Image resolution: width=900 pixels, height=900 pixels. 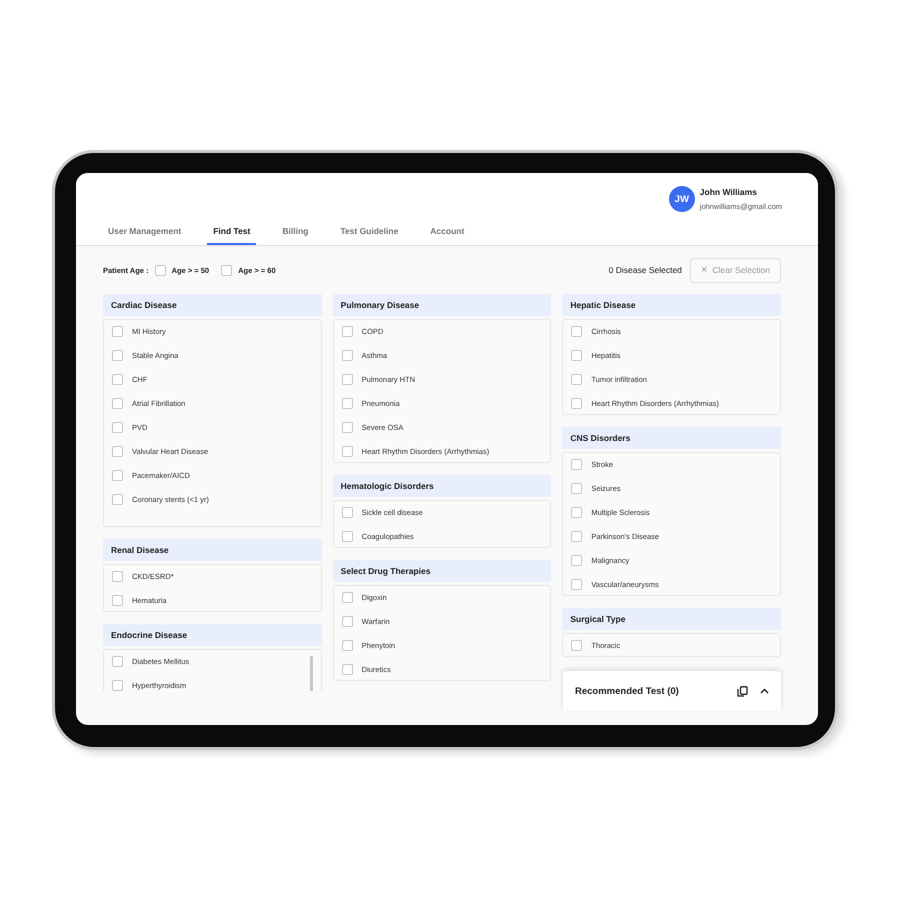 What do you see at coordinates (764, 691) in the screenshot?
I see `chevron-up-icon` at bounding box center [764, 691].